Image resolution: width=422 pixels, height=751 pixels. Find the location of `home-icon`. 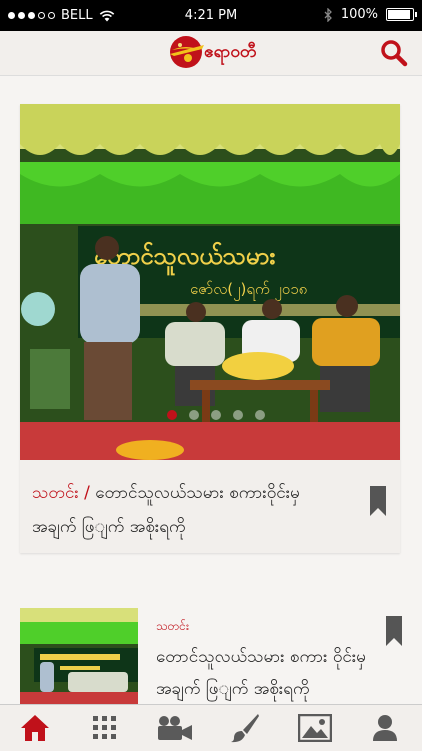

home-icon is located at coordinates (35, 728).